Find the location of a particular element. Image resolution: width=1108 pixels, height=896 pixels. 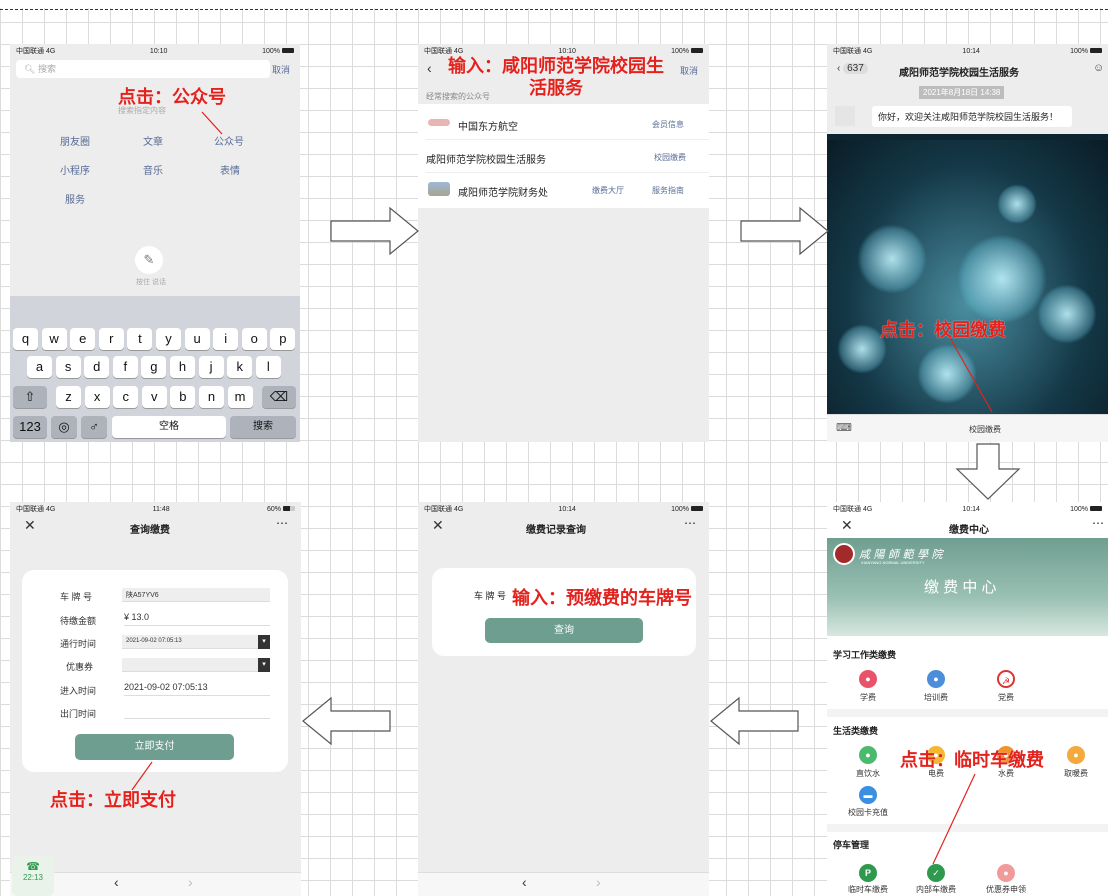

card-topup-icon: ▬ is located at coordinates (868, 795).